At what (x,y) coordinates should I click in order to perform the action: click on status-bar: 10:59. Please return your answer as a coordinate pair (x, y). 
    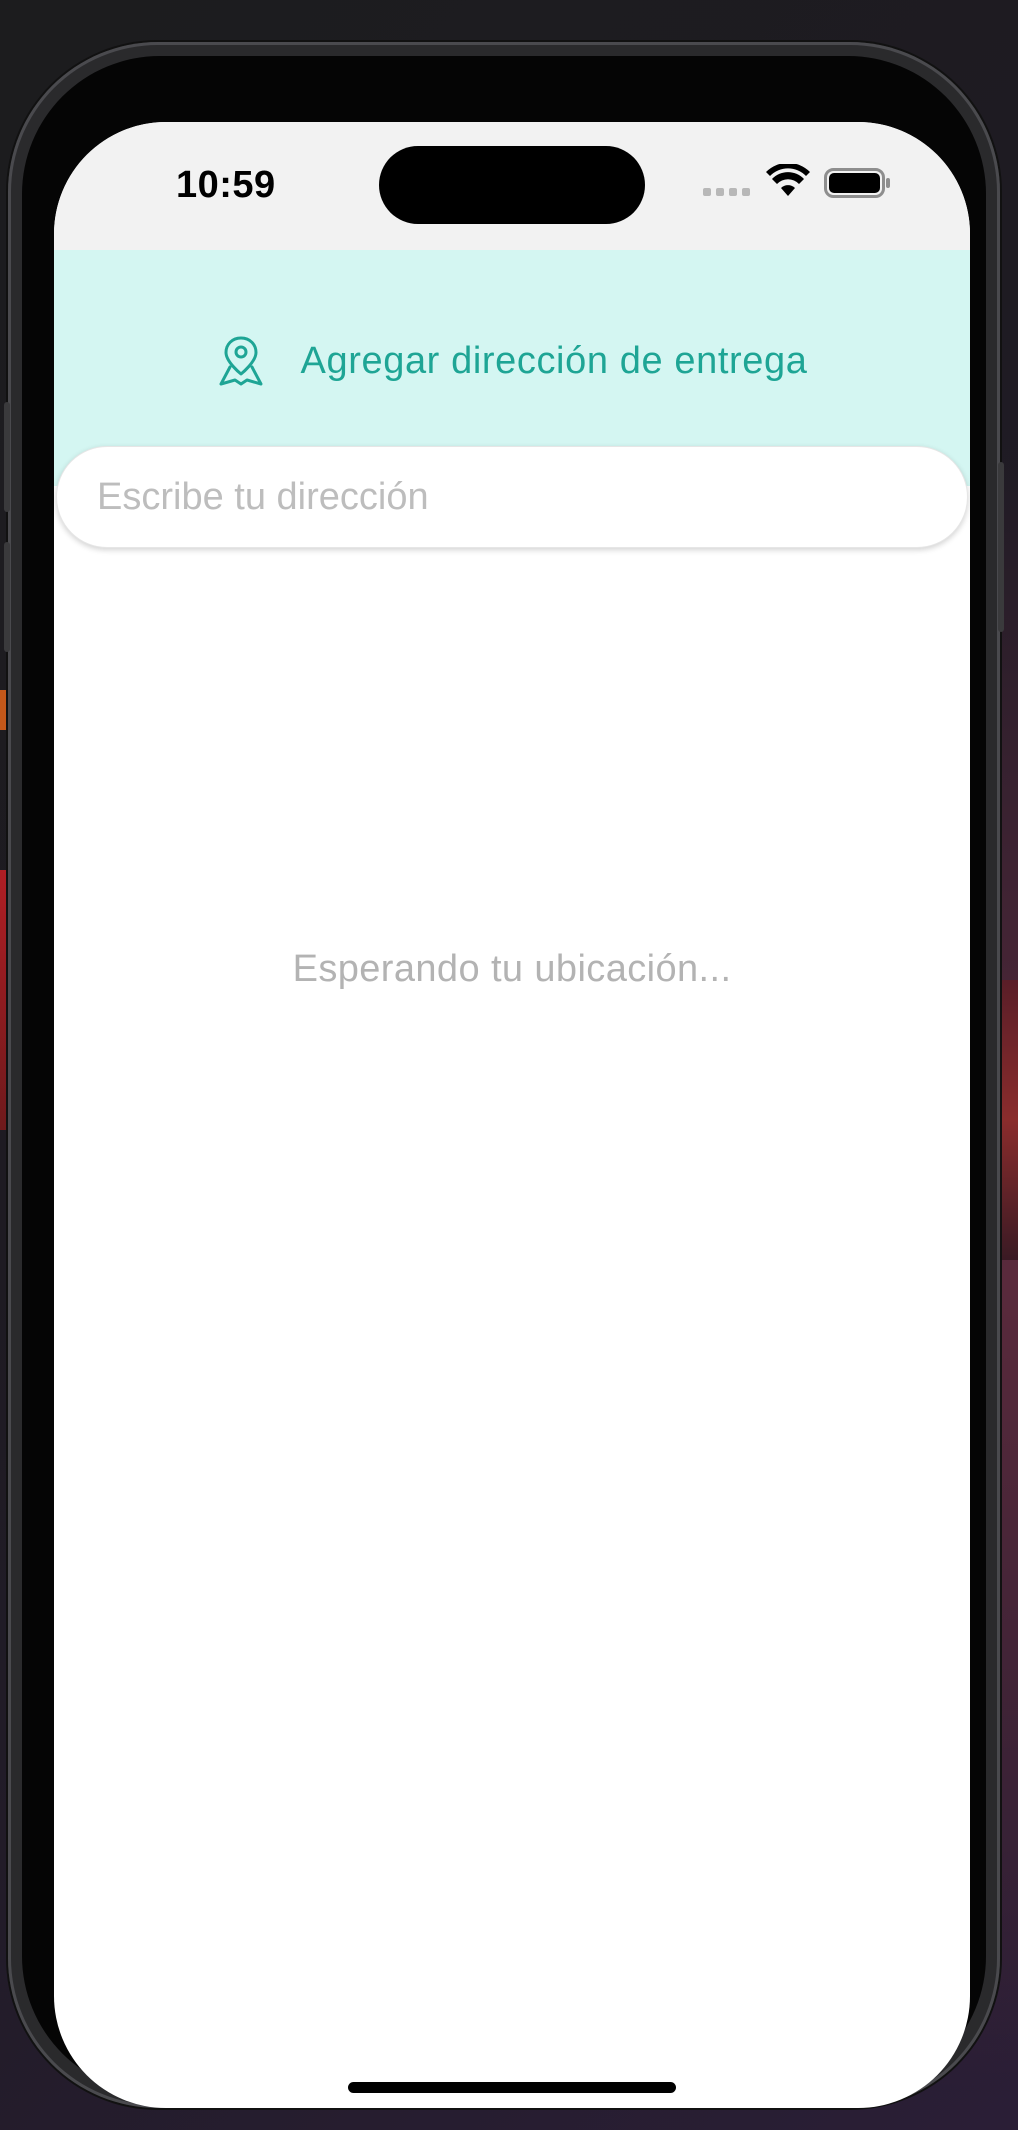
    Looking at the image, I should click on (512, 186).